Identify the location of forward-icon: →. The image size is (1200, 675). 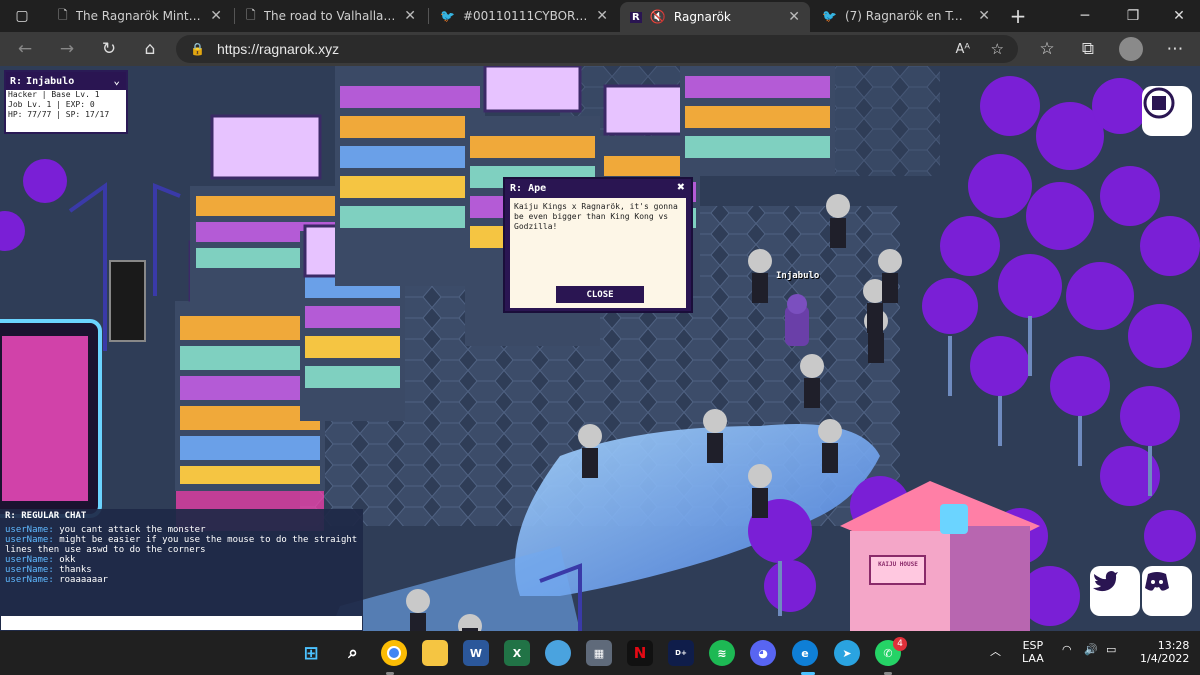
(67, 49).